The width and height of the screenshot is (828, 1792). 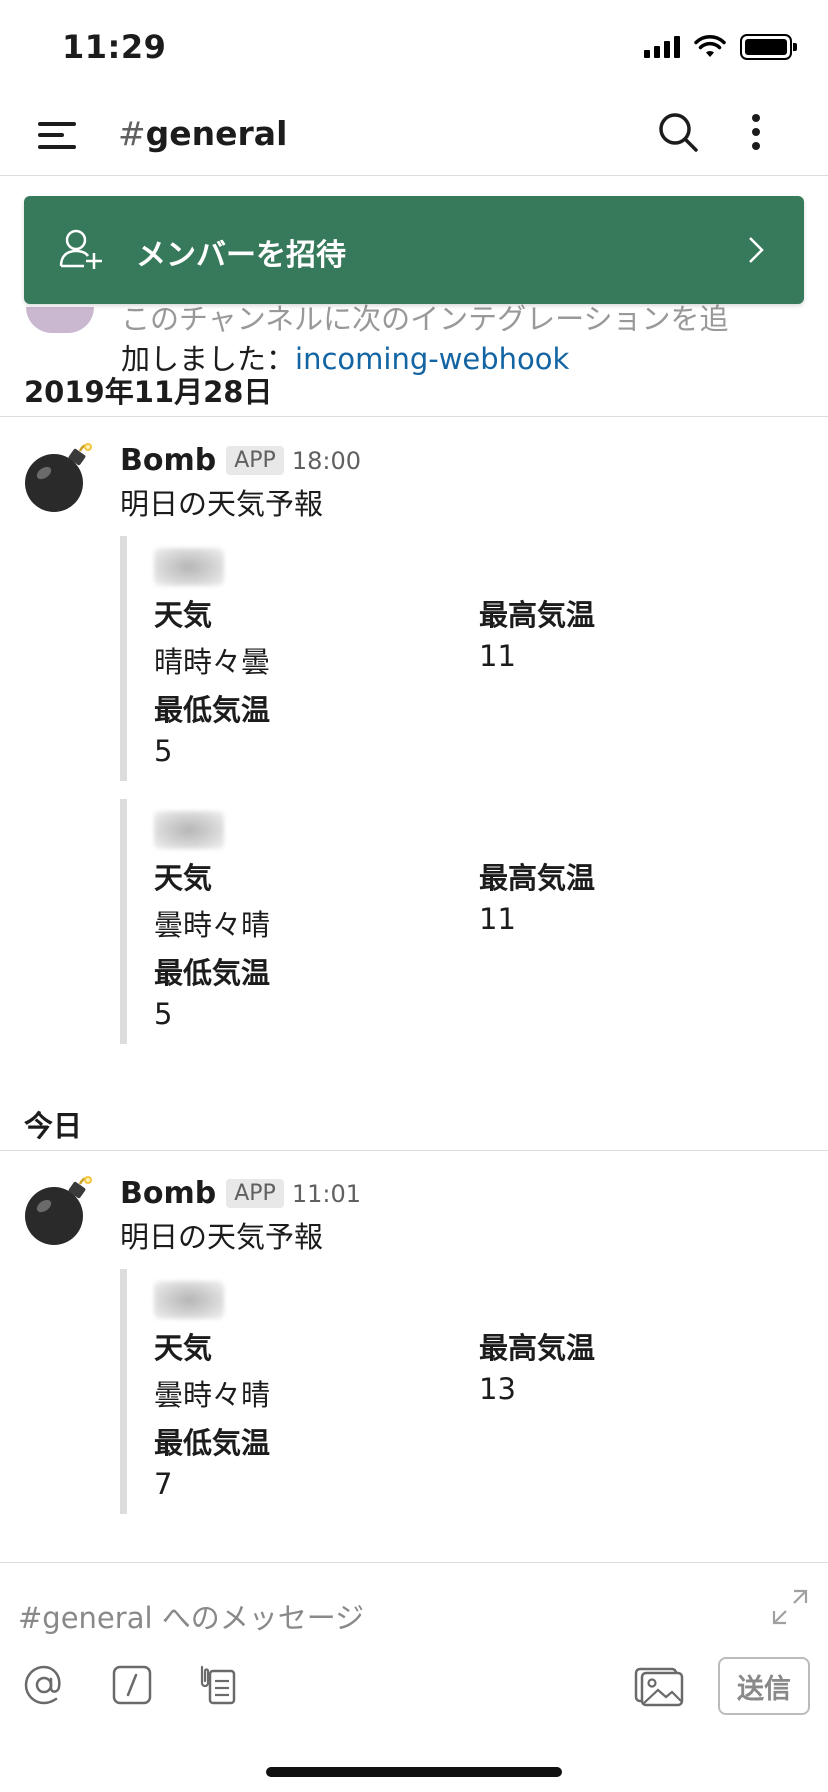 What do you see at coordinates (216, 133) in the screenshot?
I see `channel-name: general` at bounding box center [216, 133].